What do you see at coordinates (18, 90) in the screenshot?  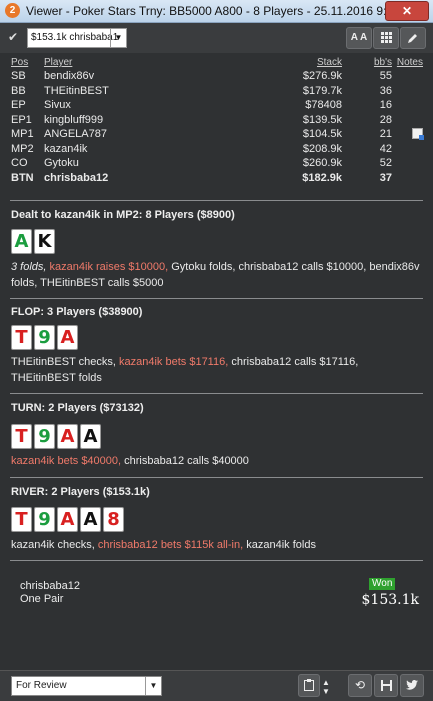 I see `pos-cell: BB` at bounding box center [18, 90].